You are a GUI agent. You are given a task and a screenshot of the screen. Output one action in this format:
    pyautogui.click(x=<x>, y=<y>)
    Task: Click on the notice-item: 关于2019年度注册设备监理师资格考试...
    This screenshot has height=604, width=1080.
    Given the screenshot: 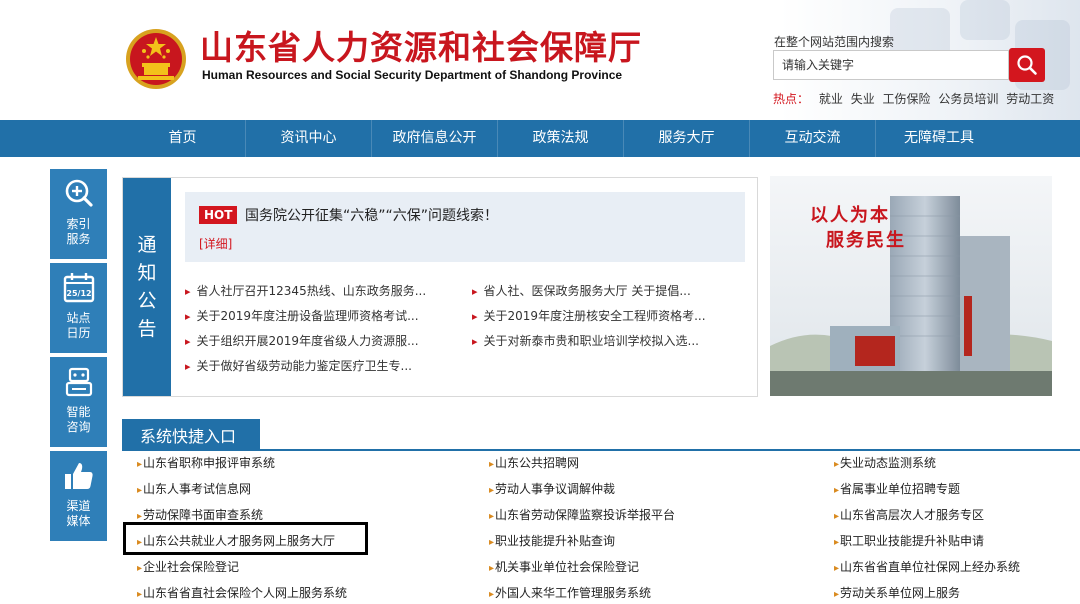 What is the action you would take?
    pyautogui.click(x=328, y=316)
    